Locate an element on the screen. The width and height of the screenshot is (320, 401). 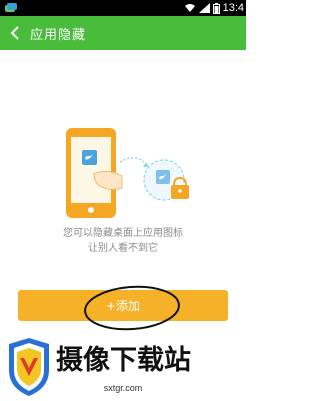
status-time: 13:4 is located at coordinates (233, 8).